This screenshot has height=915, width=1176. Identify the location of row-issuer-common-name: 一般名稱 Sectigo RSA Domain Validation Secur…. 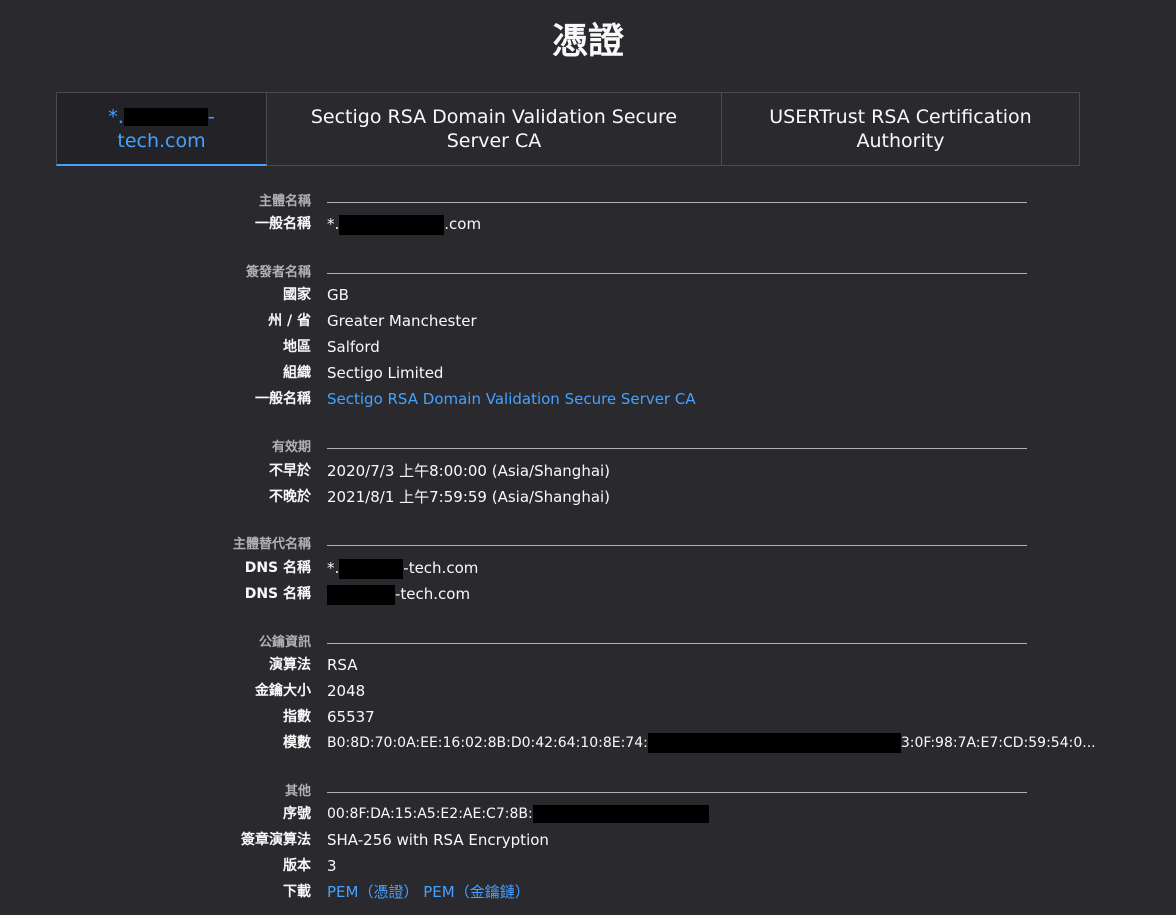
(588, 399).